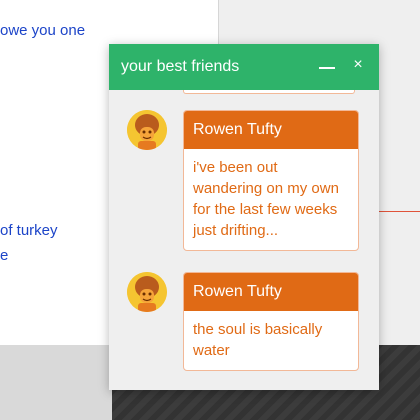 Image resolution: width=420 pixels, height=420 pixels. What do you see at coordinates (180, 66) in the screenshot?
I see `chat-title: your best friends` at bounding box center [180, 66].